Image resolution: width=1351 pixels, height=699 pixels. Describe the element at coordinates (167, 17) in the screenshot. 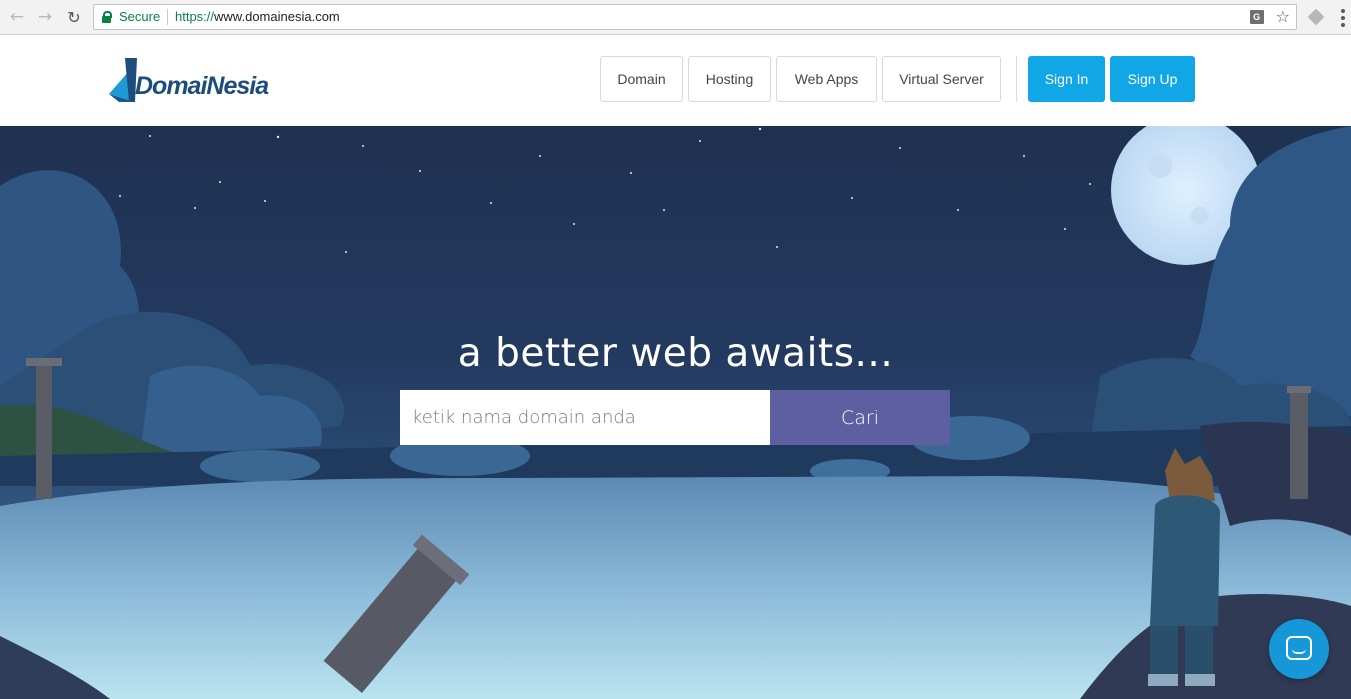

I see `url-separator` at that location.